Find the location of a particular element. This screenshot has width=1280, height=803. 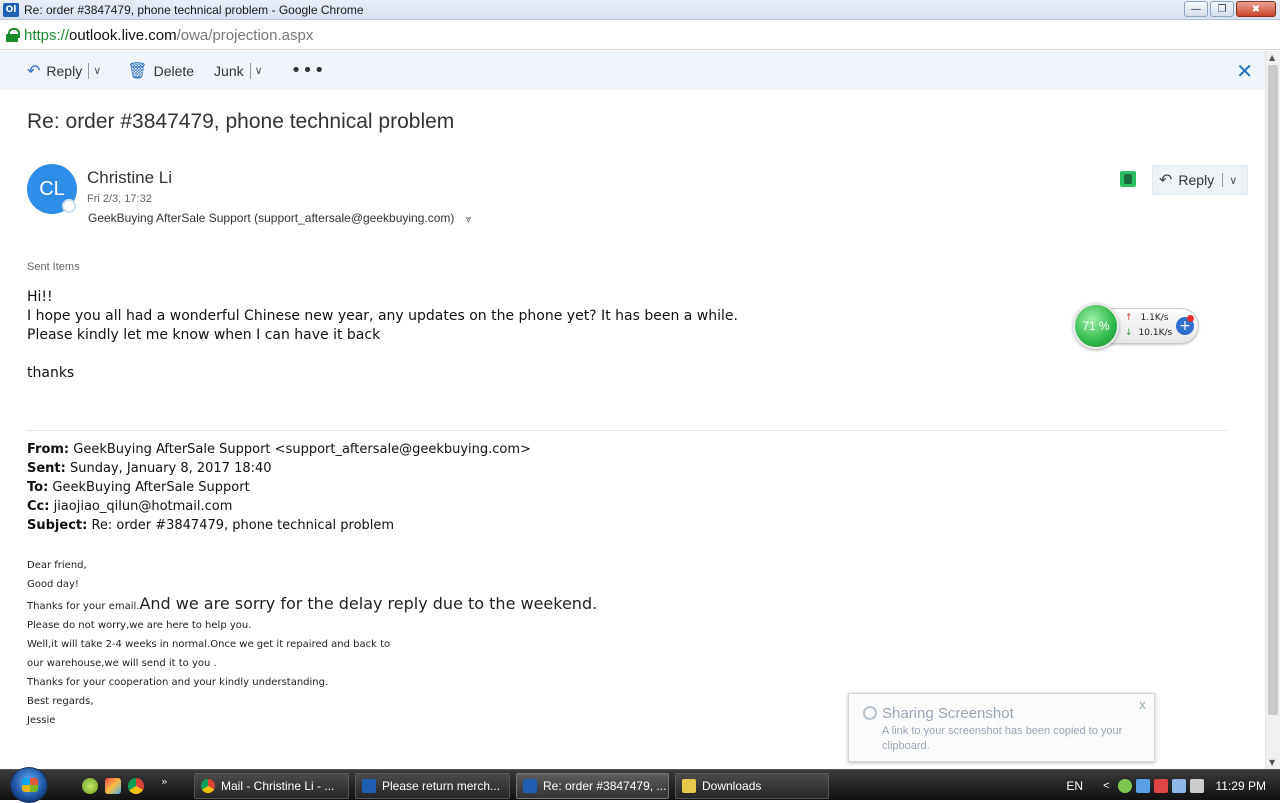

show-hidden-icons: < is located at coordinates (1106, 786).